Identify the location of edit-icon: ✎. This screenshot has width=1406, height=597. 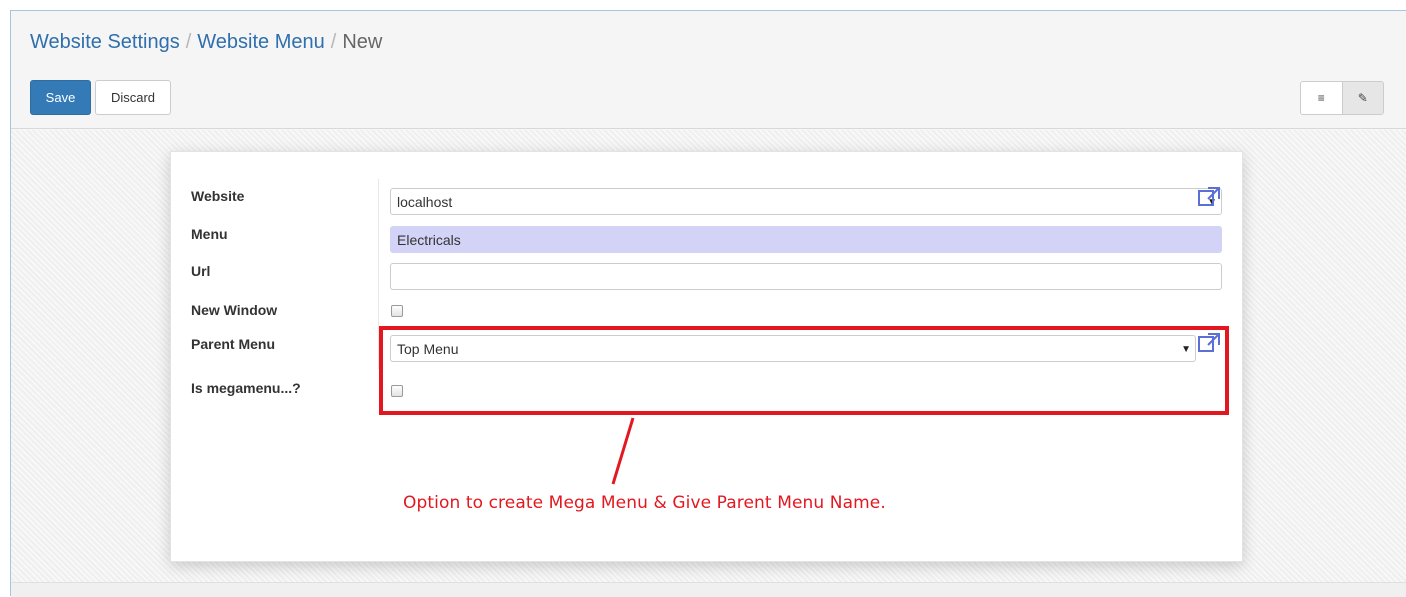
(1362, 98).